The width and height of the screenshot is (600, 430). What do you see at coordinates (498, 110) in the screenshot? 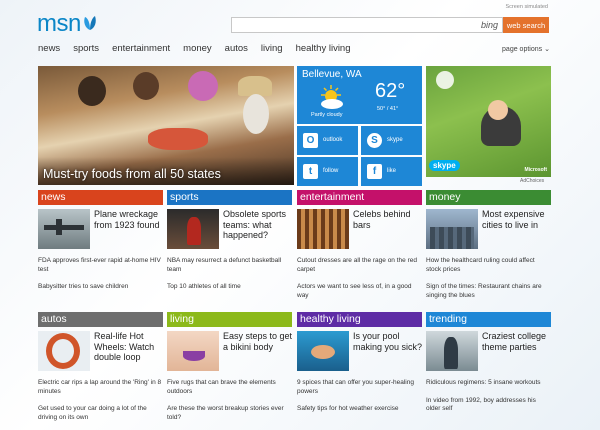
I see `ad-person-face` at bounding box center [498, 110].